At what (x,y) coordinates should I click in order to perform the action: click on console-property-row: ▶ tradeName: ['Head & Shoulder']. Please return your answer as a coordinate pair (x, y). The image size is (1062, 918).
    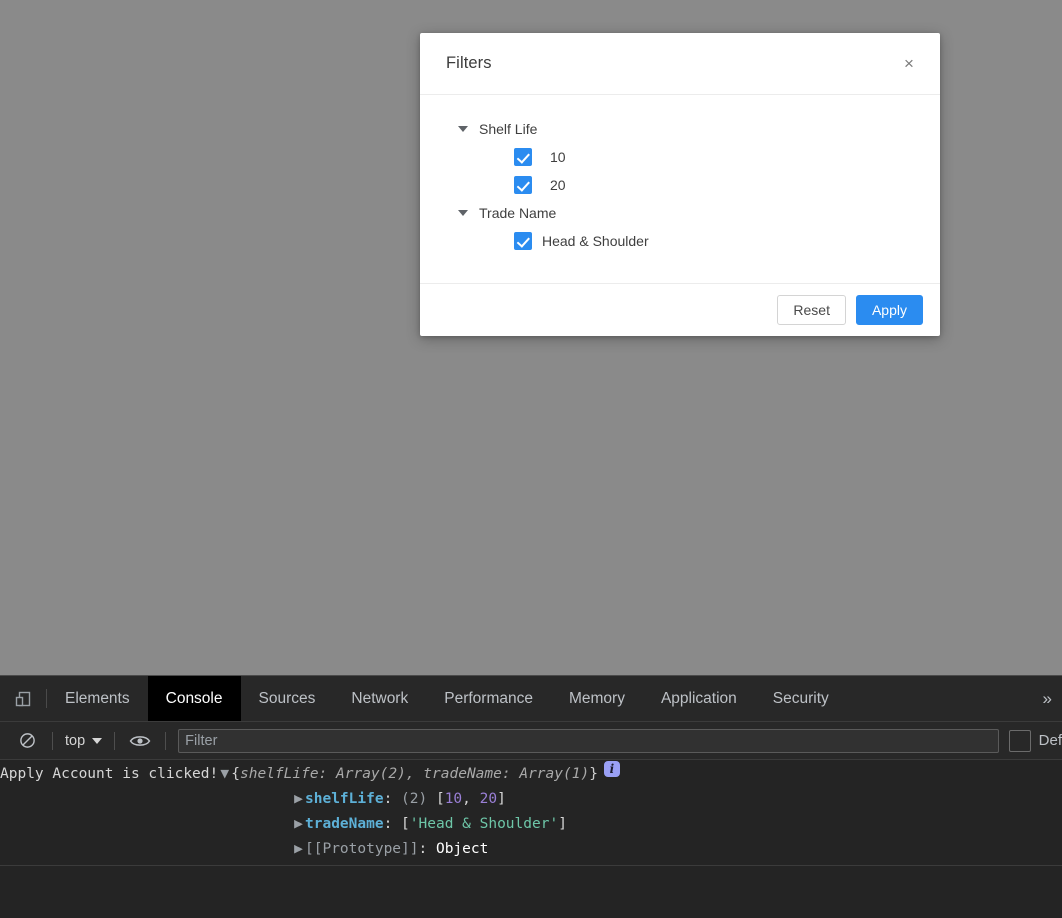
    Looking at the image, I should click on (531, 824).